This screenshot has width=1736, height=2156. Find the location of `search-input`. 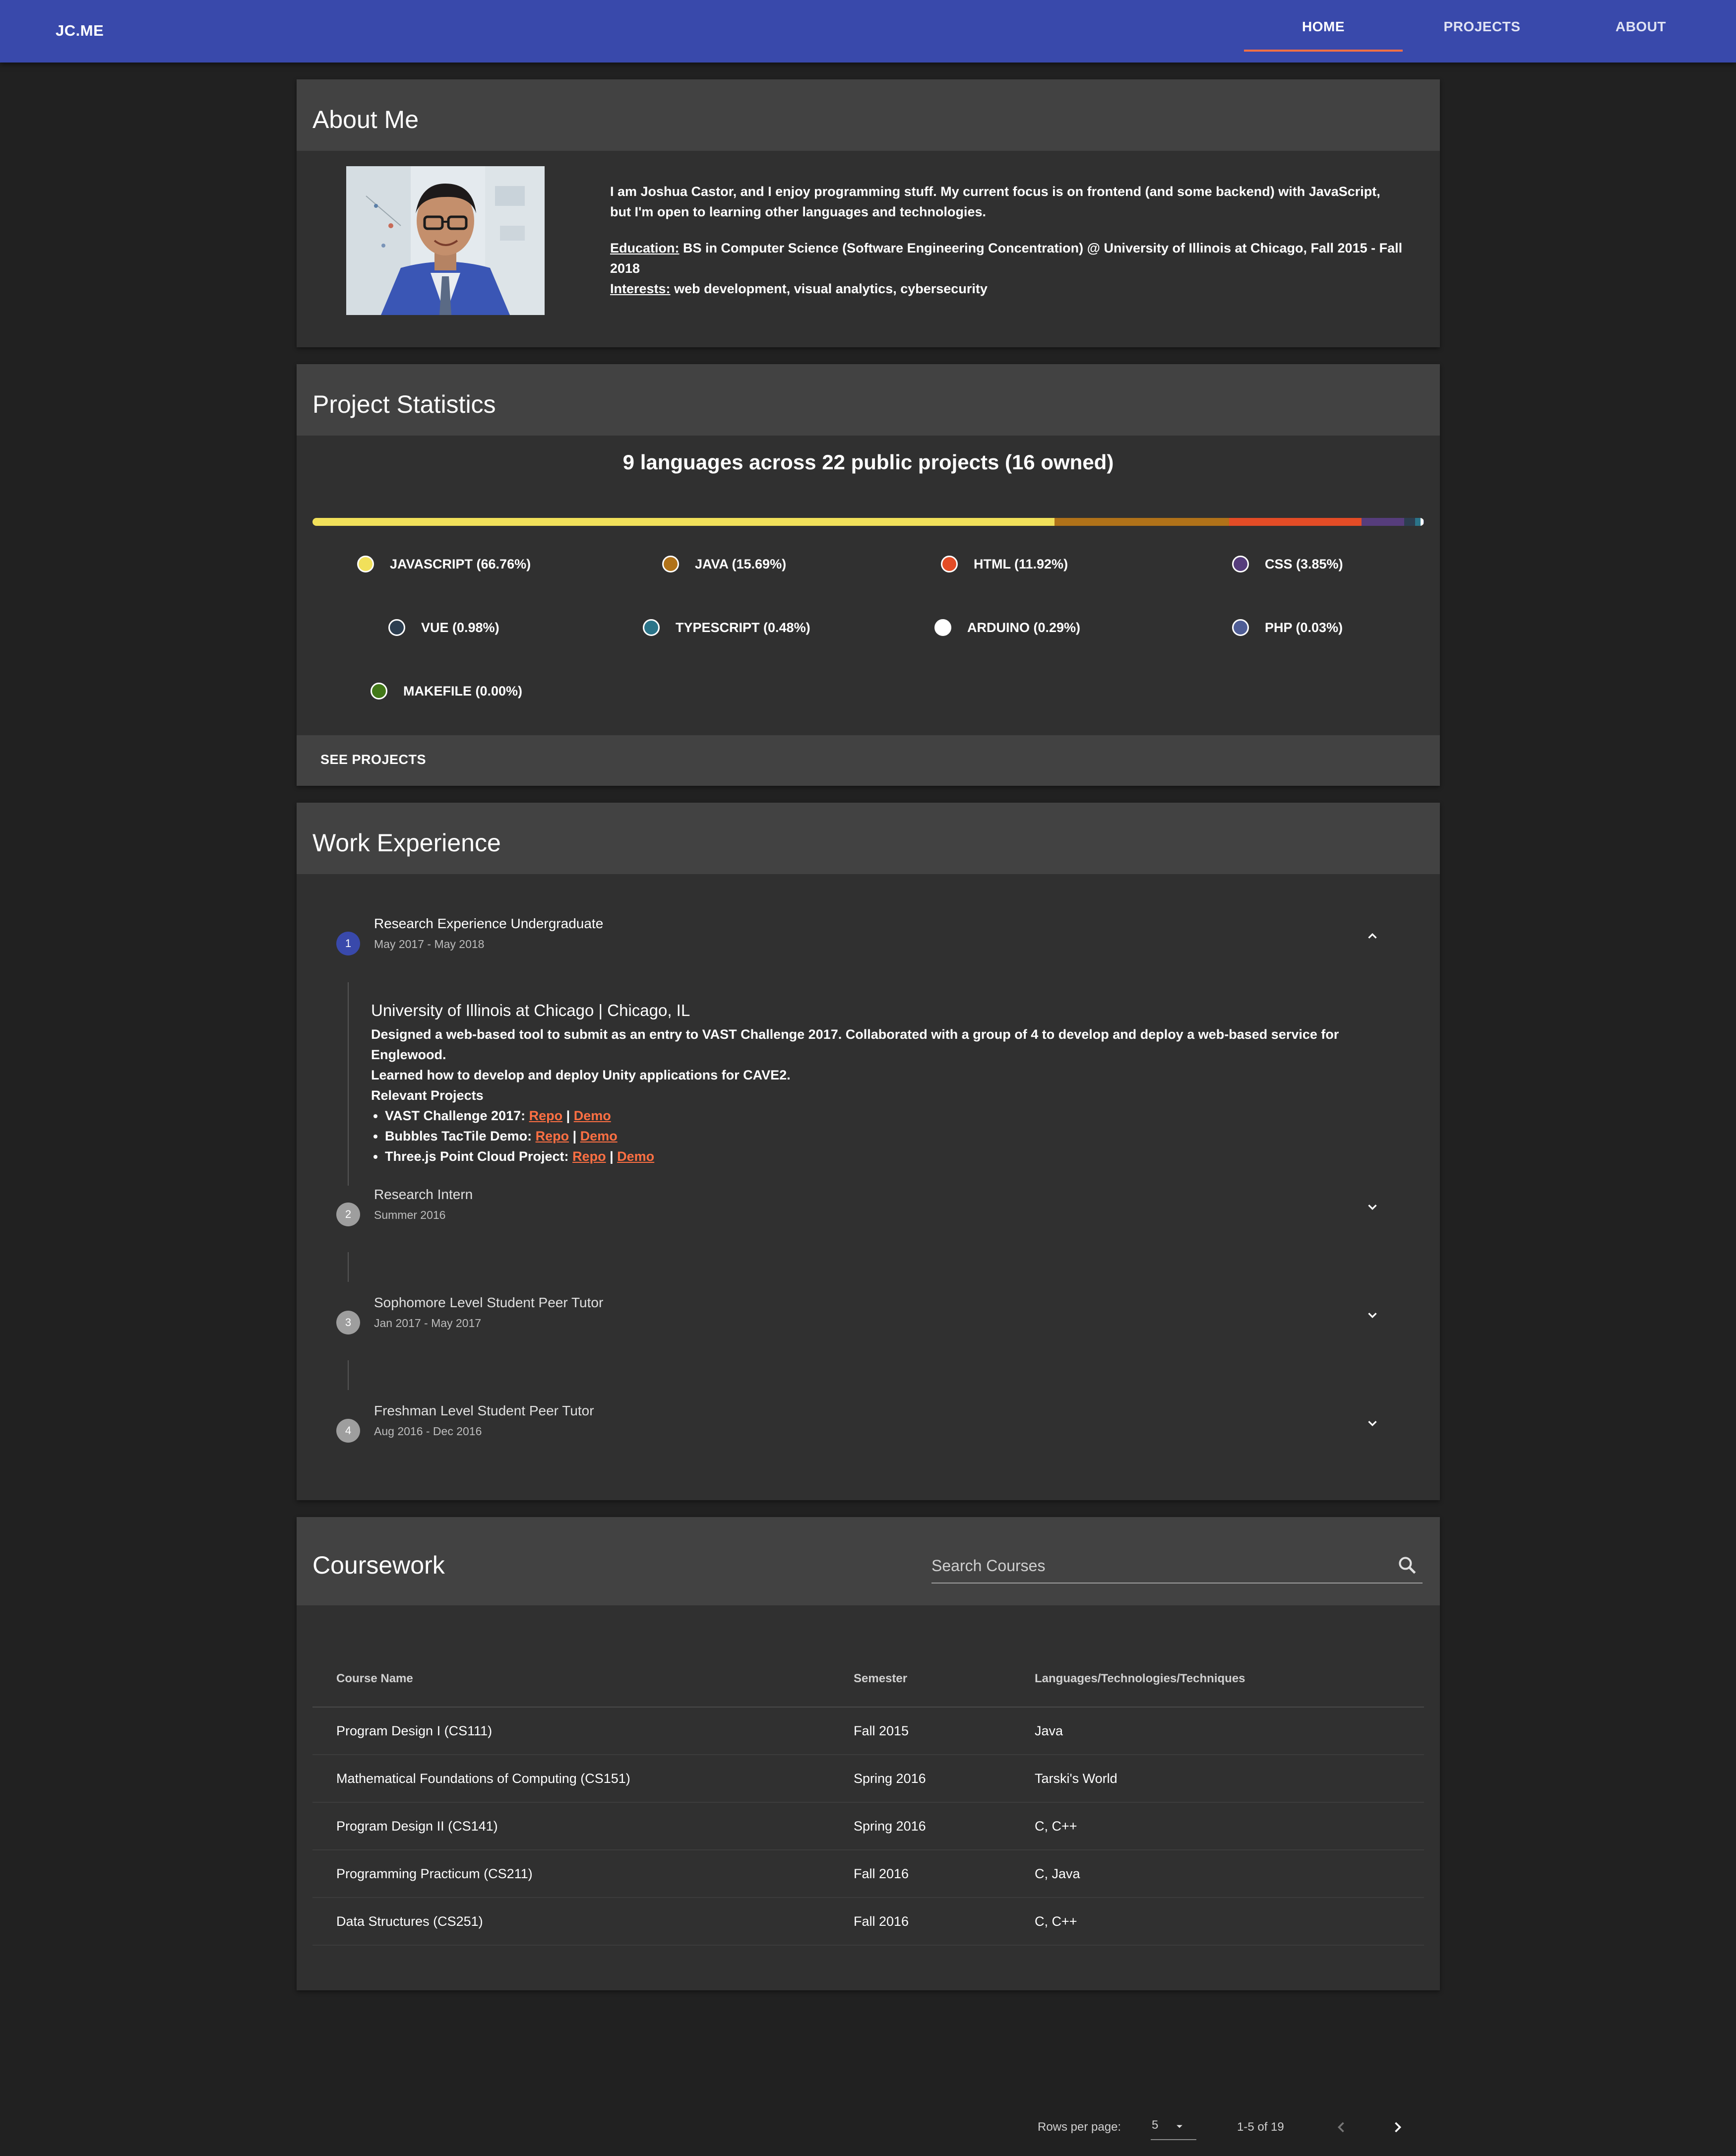

search-input is located at coordinates (1154, 1566).